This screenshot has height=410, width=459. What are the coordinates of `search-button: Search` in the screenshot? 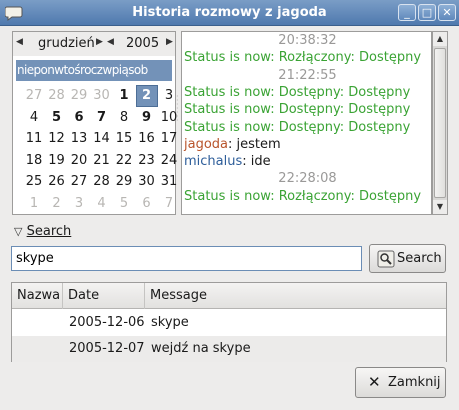 It's located at (407, 258).